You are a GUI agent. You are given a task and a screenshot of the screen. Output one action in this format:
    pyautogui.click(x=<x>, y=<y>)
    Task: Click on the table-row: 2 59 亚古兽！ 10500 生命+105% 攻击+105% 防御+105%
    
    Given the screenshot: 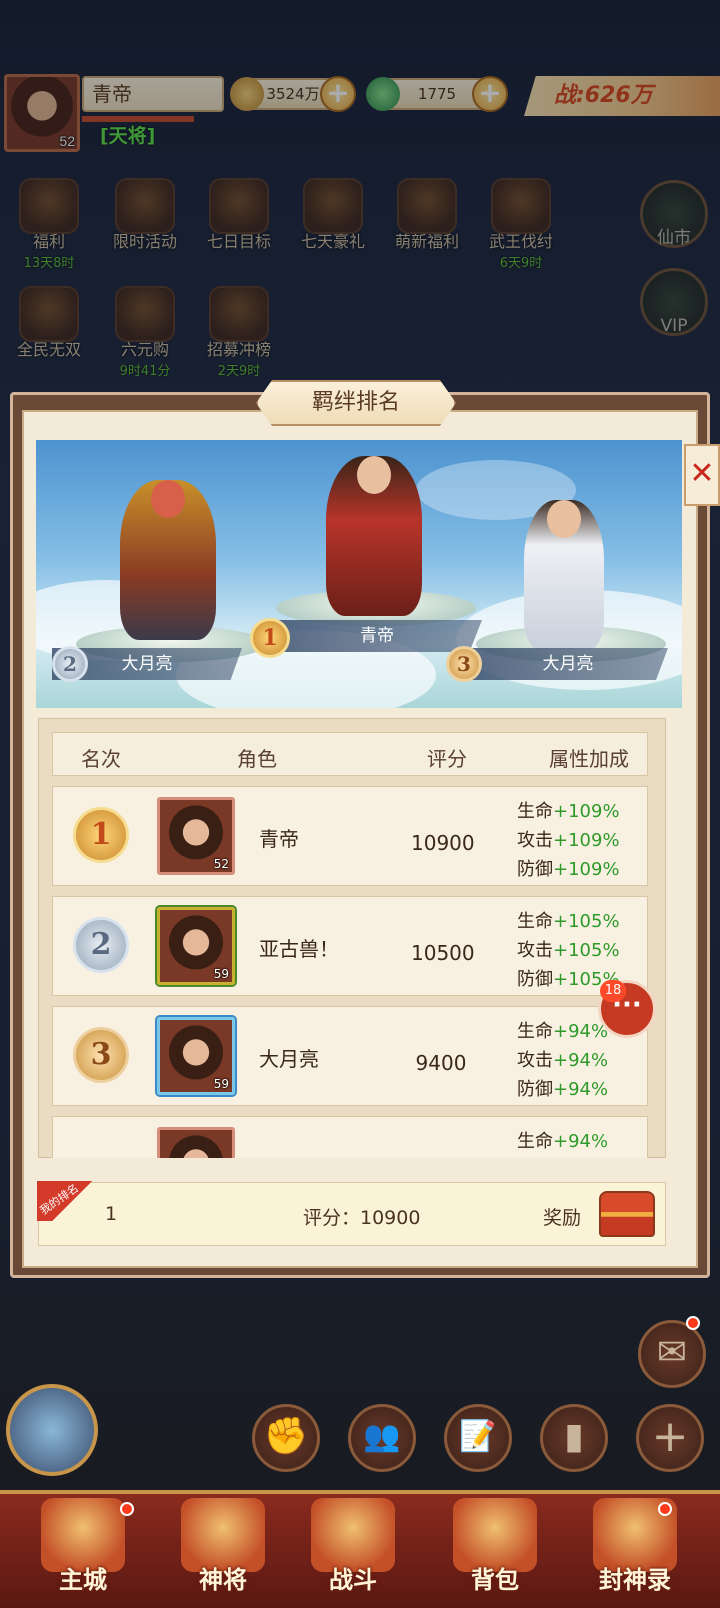 What is the action you would take?
    pyautogui.click(x=350, y=946)
    